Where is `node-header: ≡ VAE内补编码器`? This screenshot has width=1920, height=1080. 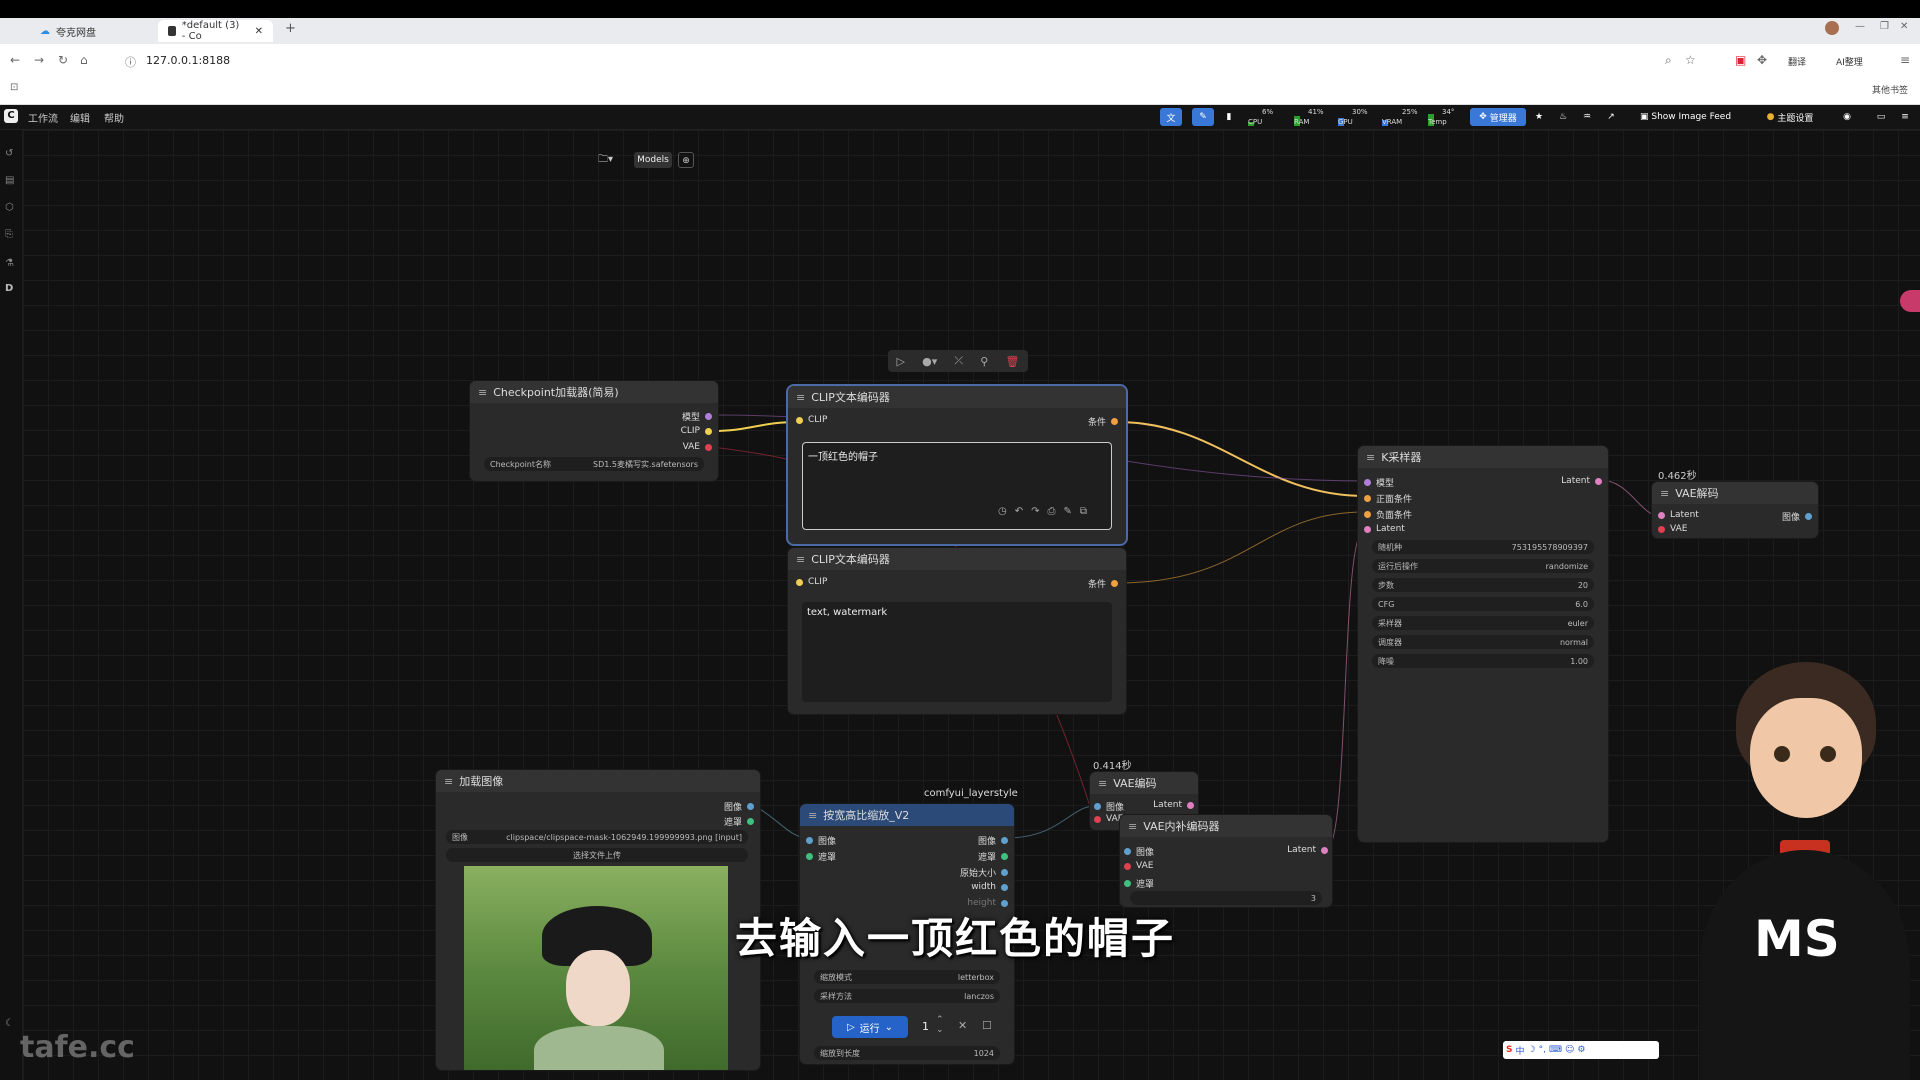 node-header: ≡ VAE内补编码器 is located at coordinates (1226, 826).